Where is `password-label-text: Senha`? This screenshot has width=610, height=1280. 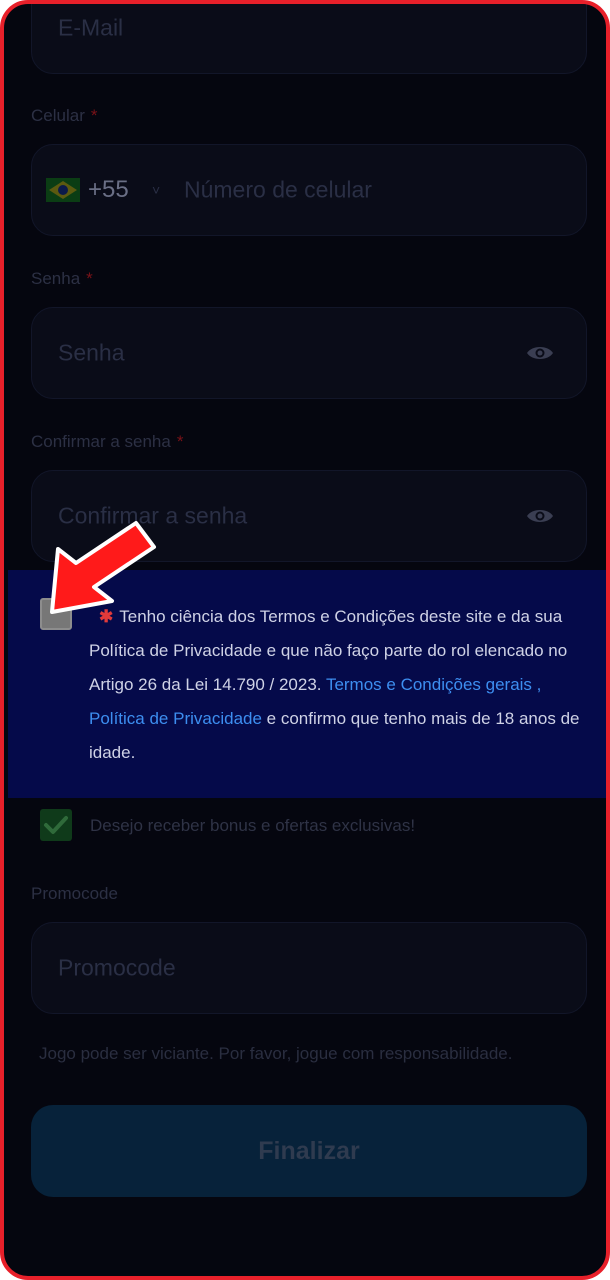 password-label-text: Senha is located at coordinates (56, 278).